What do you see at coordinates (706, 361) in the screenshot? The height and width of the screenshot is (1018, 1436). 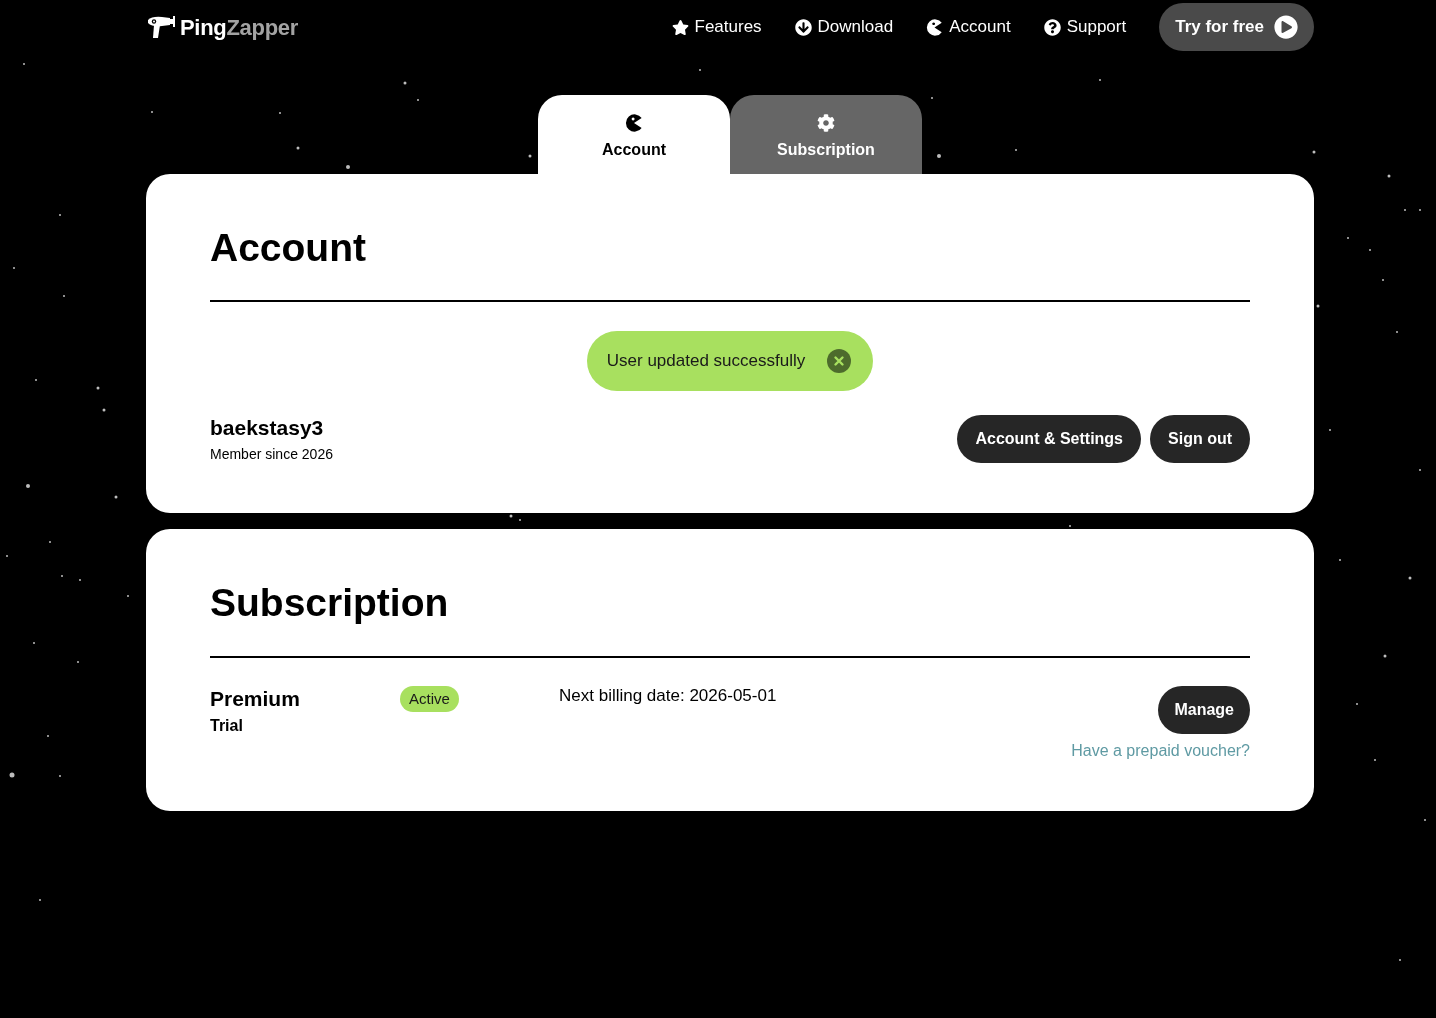 I see `toast-message: User updated successfully` at bounding box center [706, 361].